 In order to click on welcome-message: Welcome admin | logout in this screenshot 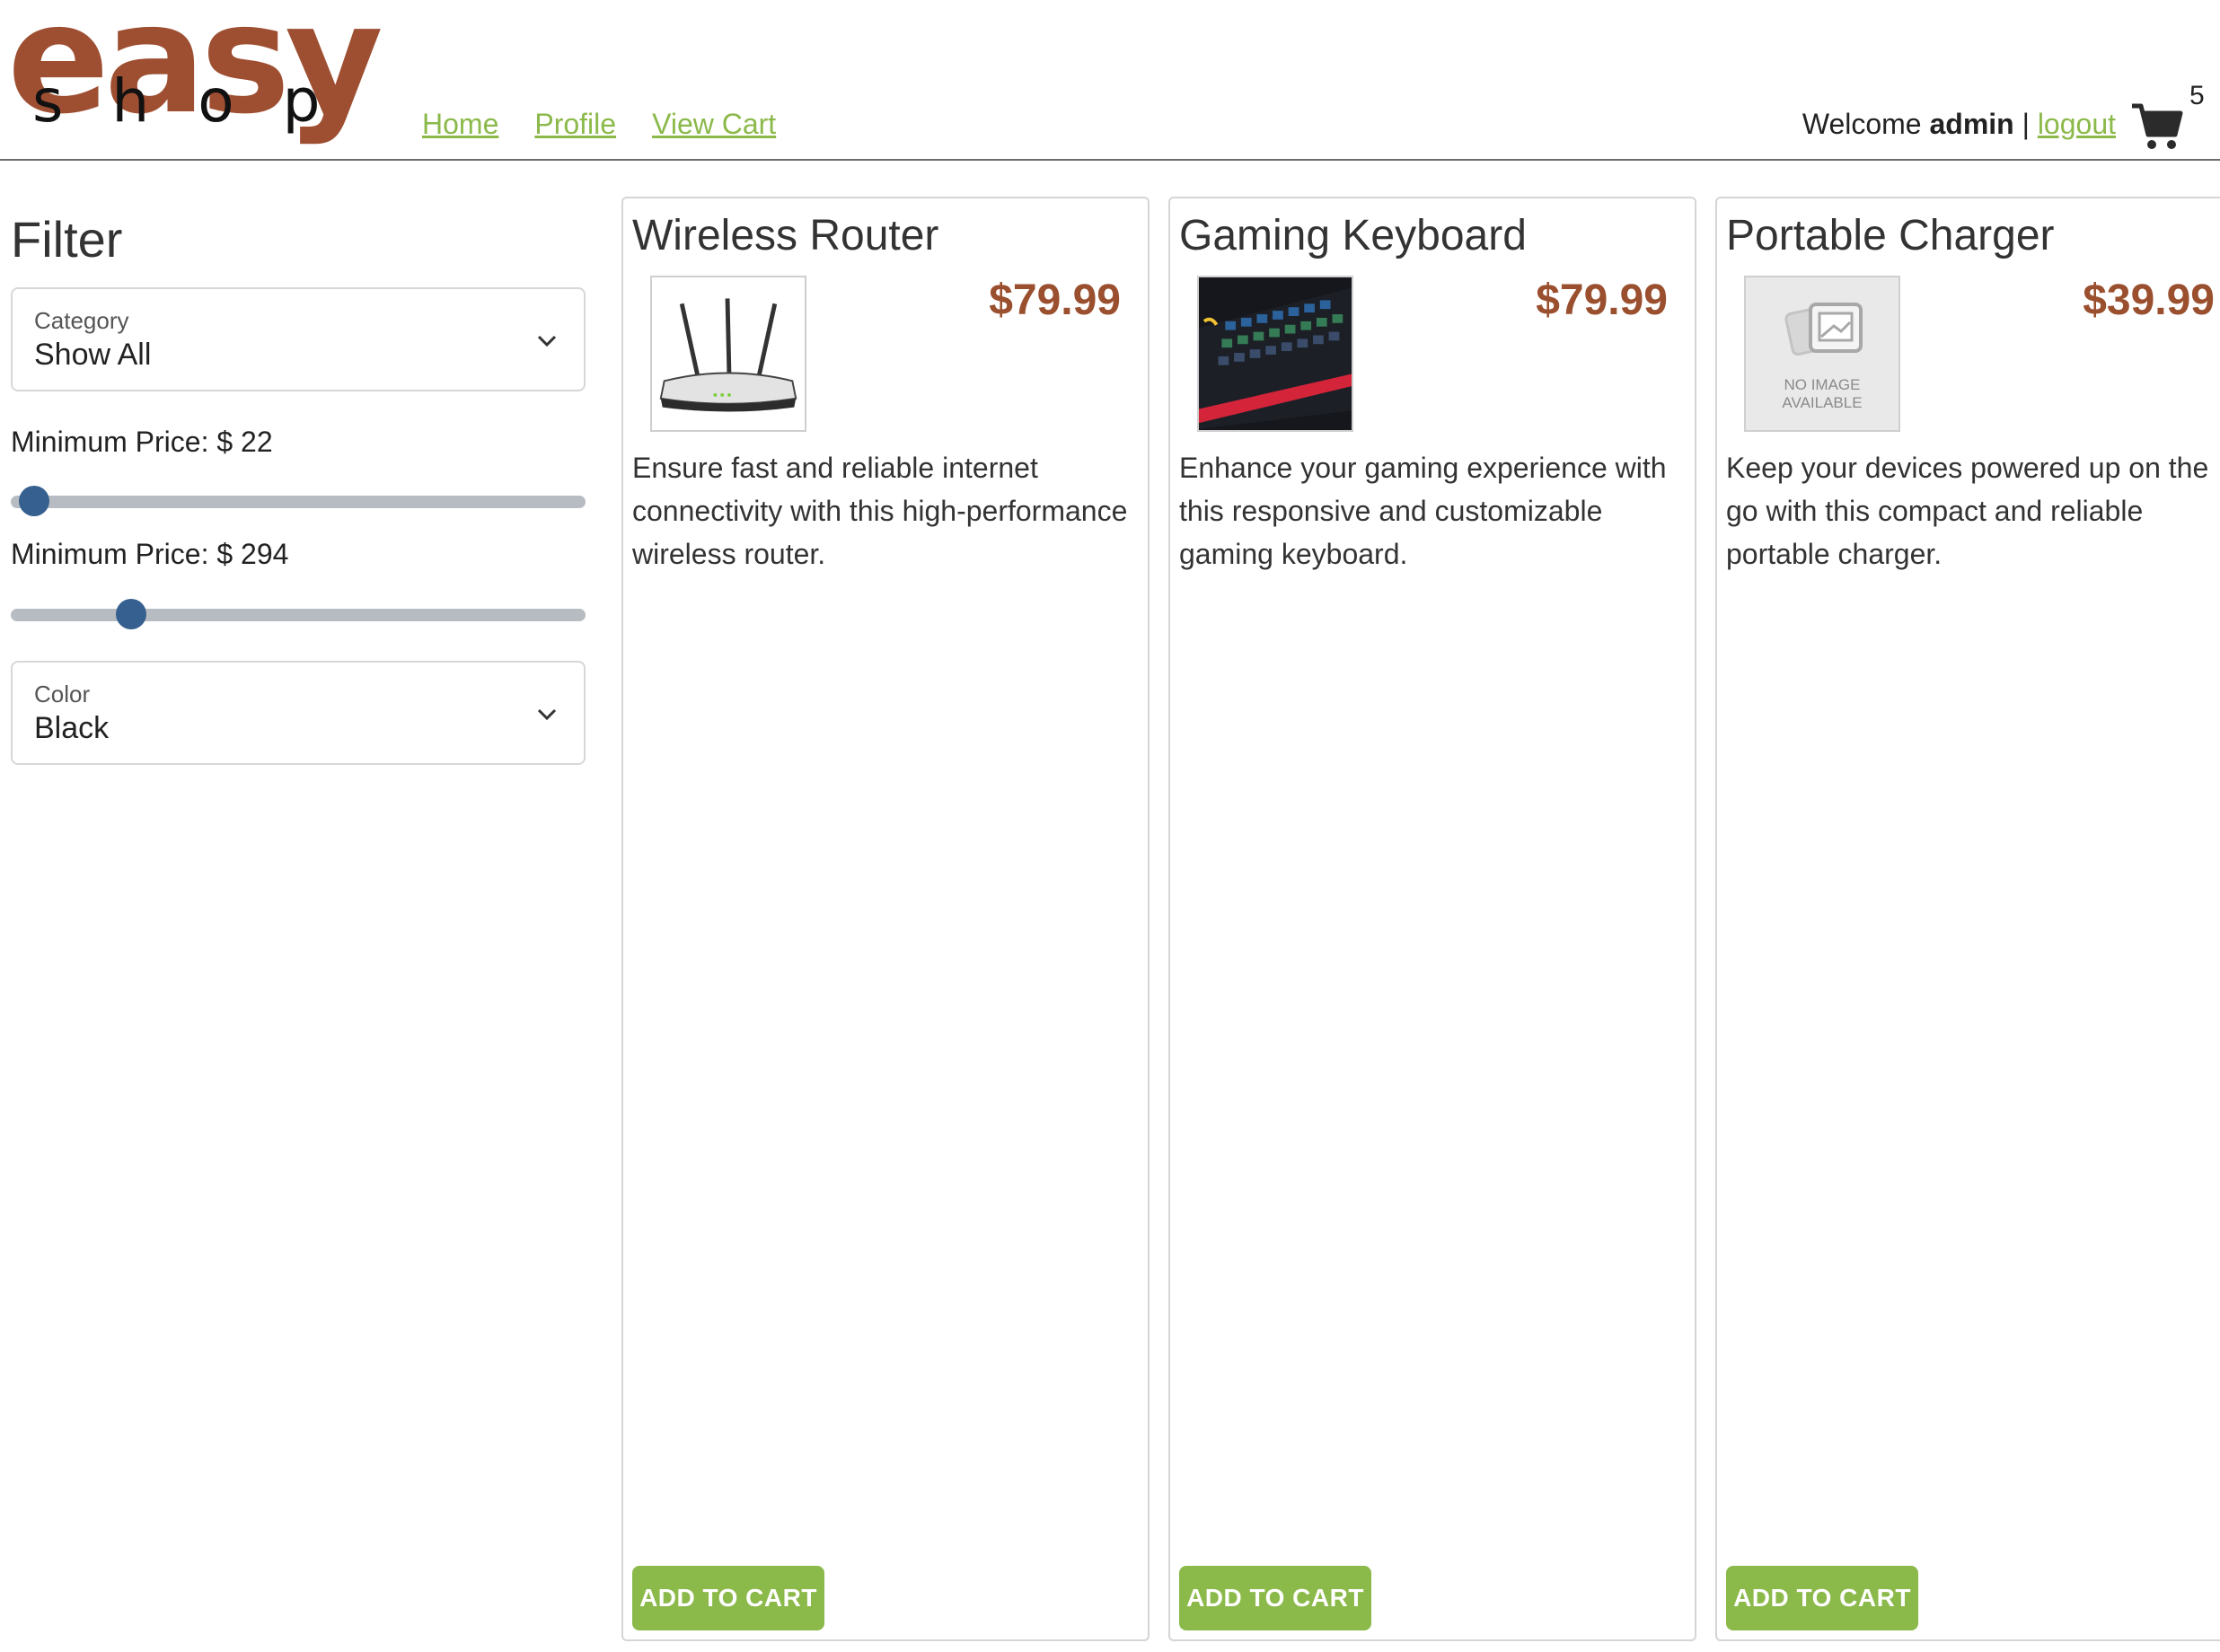, I will do `click(1959, 124)`.